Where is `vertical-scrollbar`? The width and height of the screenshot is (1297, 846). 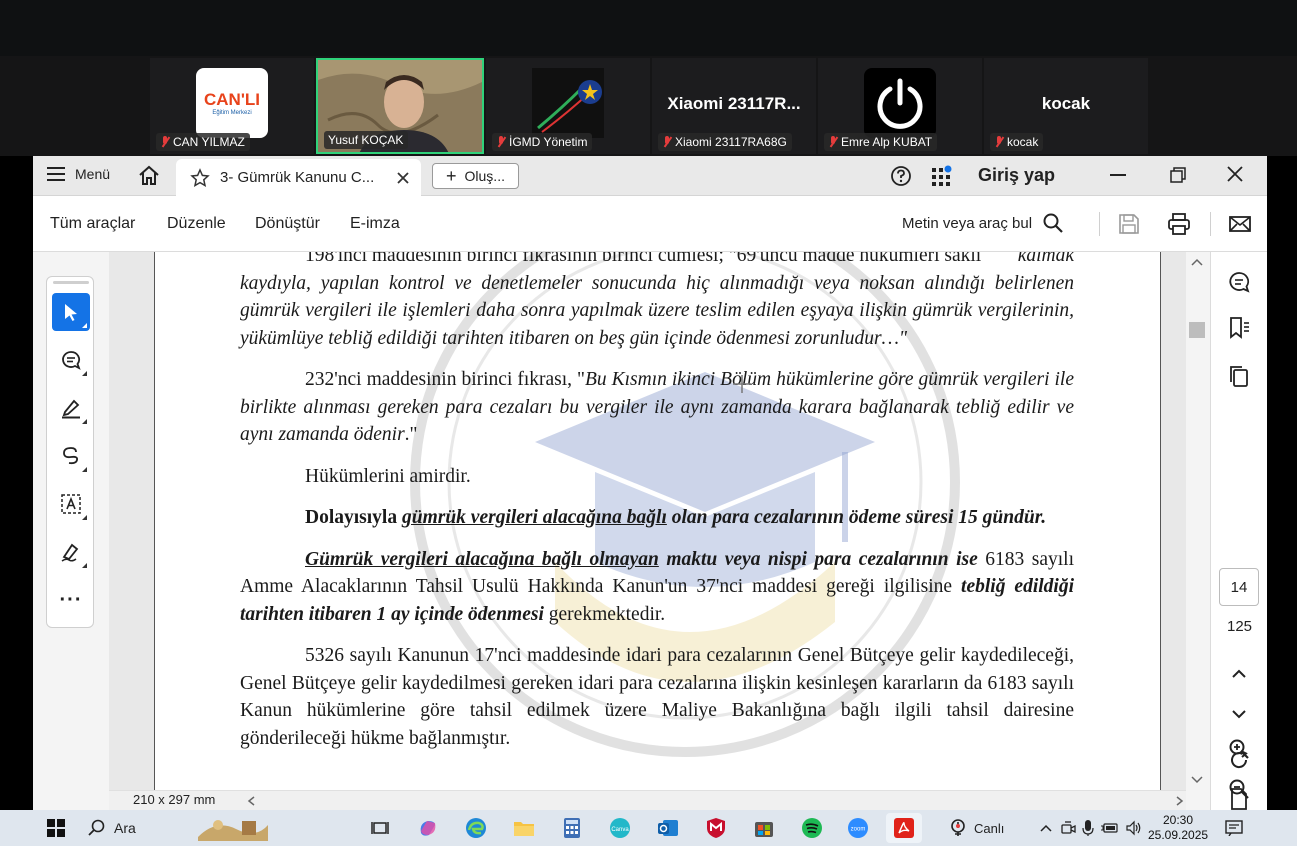
vertical-scrollbar is located at coordinates (1197, 521).